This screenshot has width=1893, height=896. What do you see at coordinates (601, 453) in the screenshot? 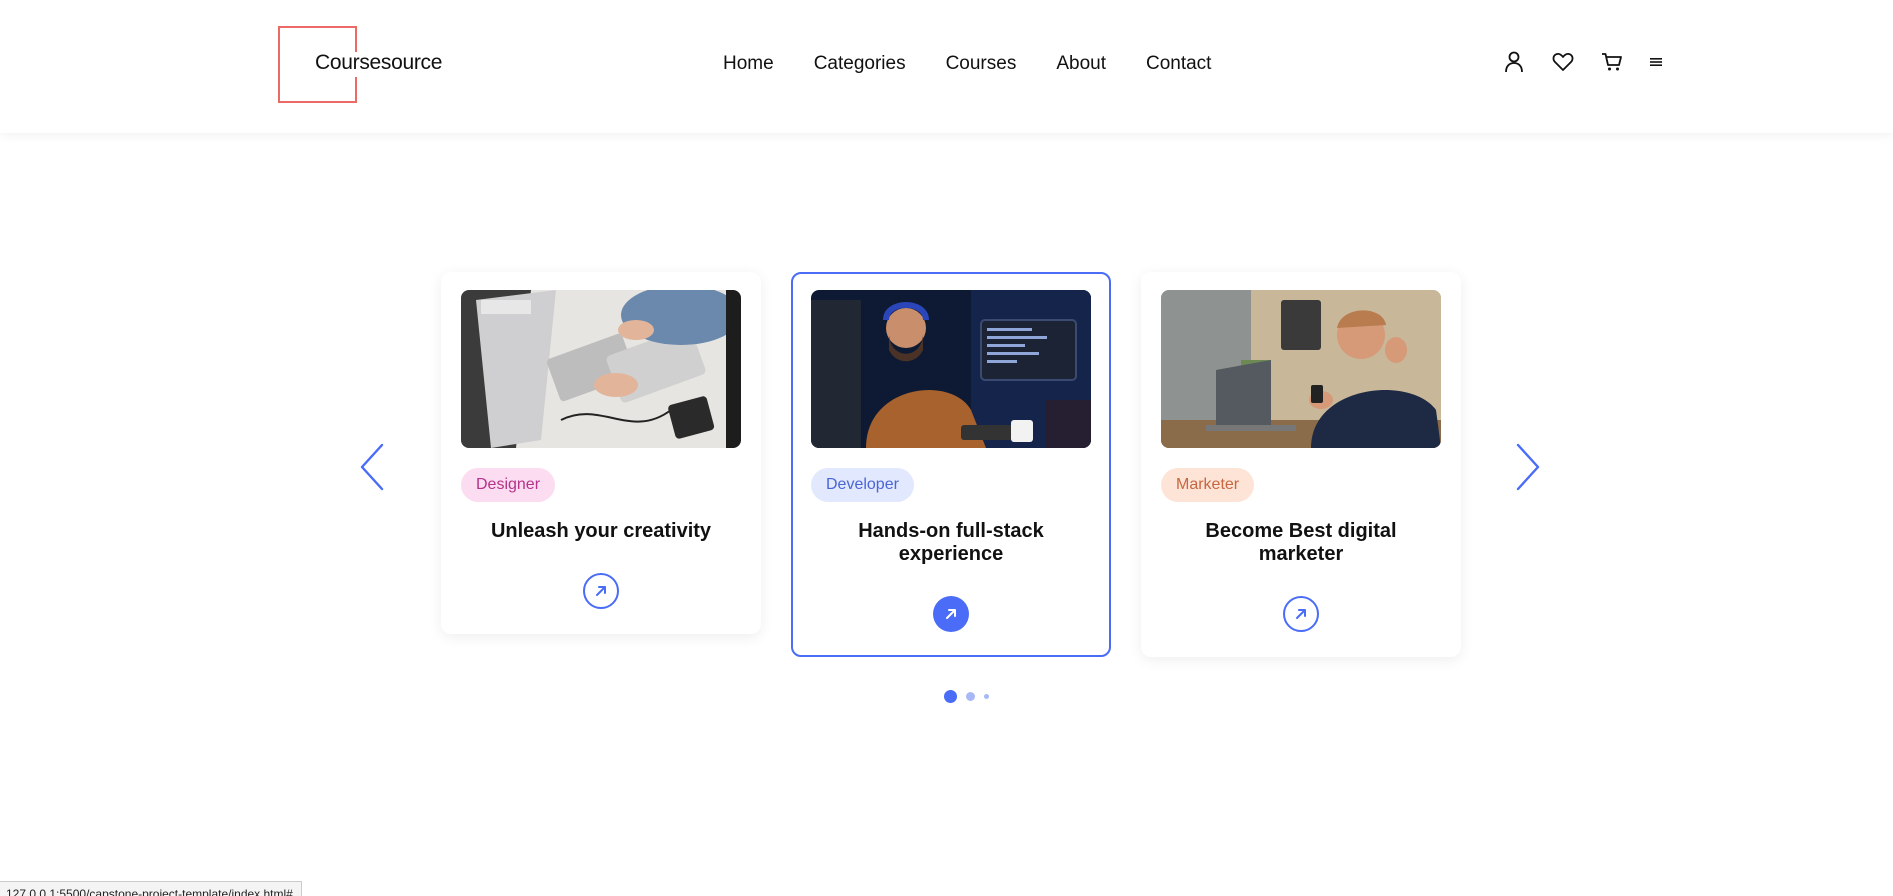
I see `course-card: Designer Unleash your creativity` at bounding box center [601, 453].